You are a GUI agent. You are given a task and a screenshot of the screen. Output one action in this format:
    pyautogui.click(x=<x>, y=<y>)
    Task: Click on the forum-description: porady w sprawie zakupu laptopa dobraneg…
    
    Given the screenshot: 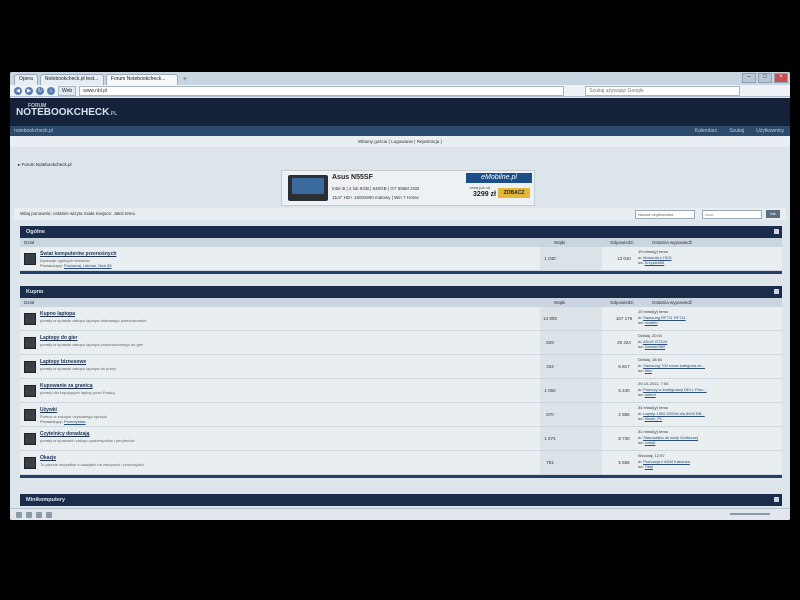 What is the action you would take?
    pyautogui.click(x=93, y=320)
    